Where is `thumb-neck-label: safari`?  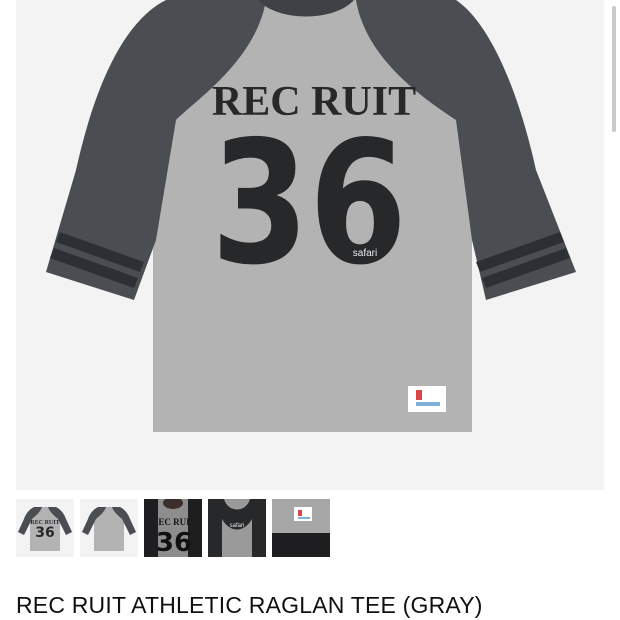 thumb-neck-label: safari is located at coordinates (237, 526).